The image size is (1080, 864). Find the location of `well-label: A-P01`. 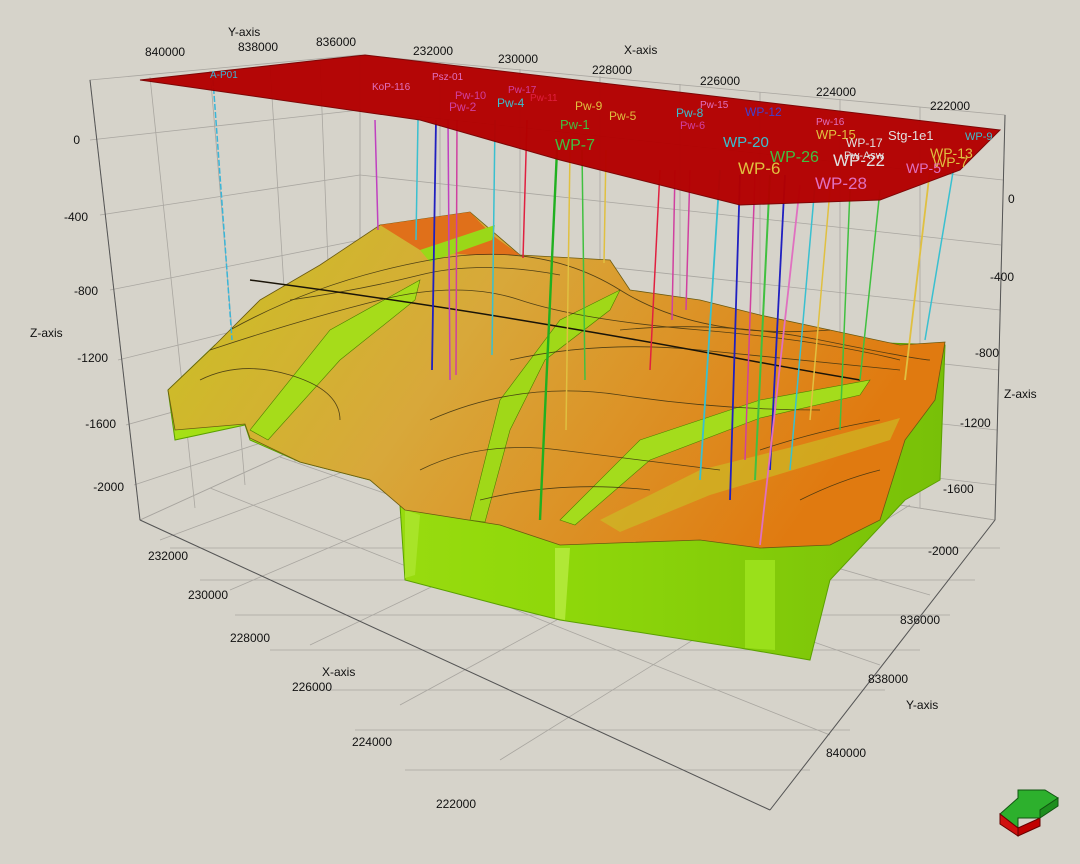

well-label: A-P01 is located at coordinates (224, 75).